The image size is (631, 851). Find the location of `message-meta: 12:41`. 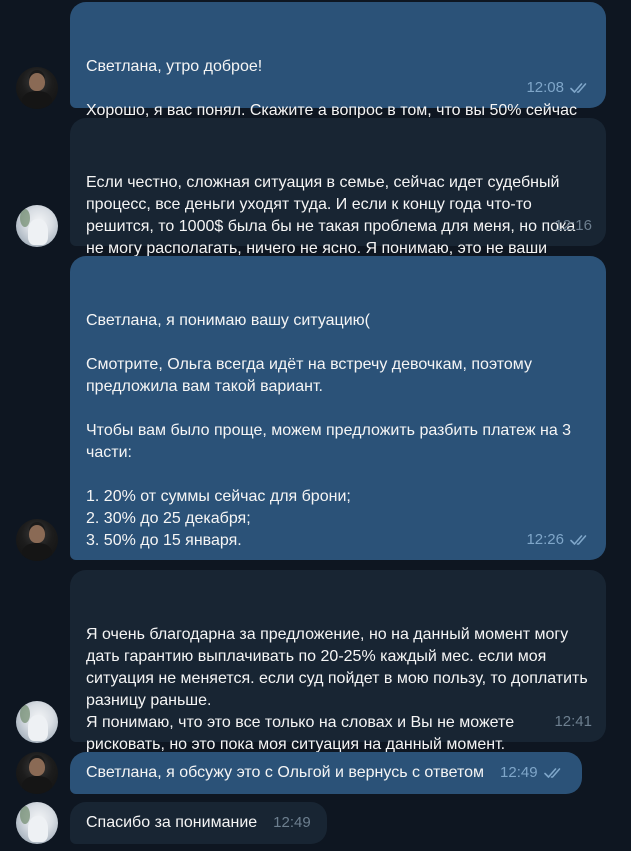

message-meta: 12:41 is located at coordinates (573, 722).